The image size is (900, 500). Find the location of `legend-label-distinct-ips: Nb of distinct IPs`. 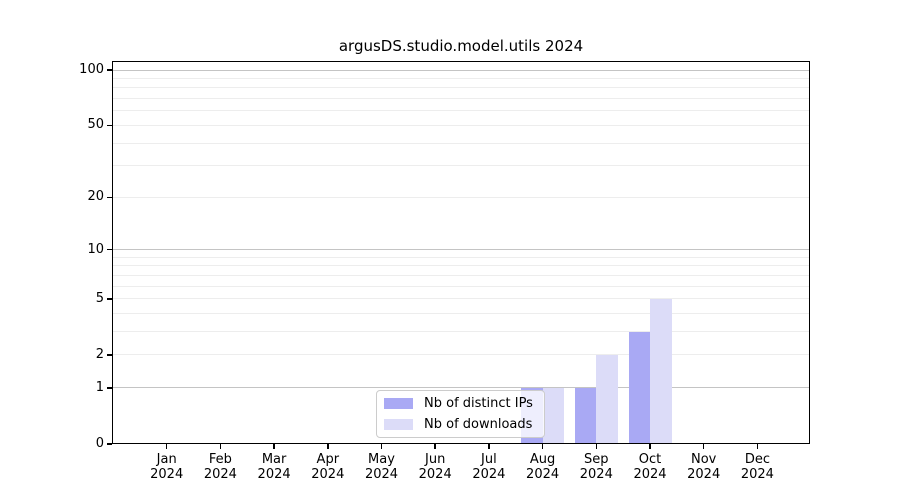

legend-label-distinct-ips: Nb of distinct IPs is located at coordinates (478, 403).